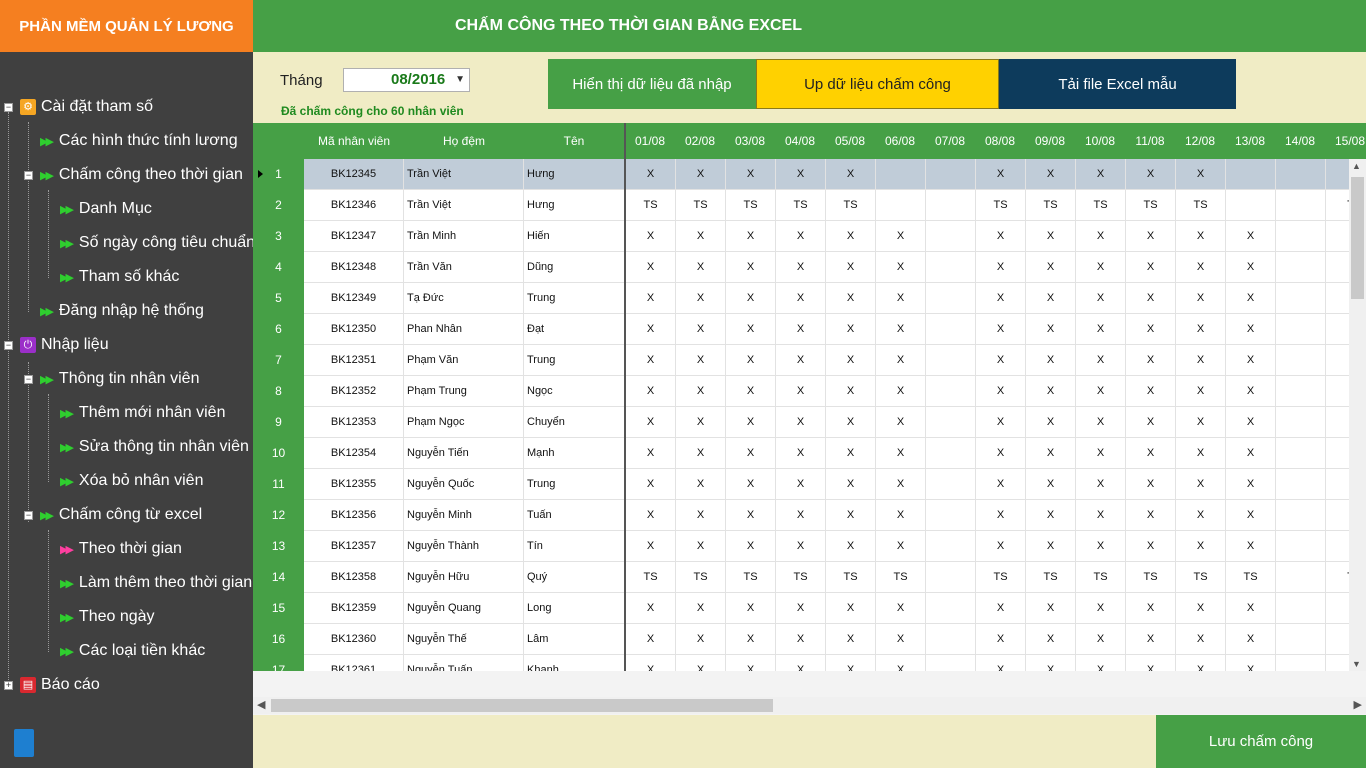 This screenshot has height=768, width=1366. What do you see at coordinates (1117, 84) in the screenshot?
I see `download-template-button: Tải file Excel mẫu` at bounding box center [1117, 84].